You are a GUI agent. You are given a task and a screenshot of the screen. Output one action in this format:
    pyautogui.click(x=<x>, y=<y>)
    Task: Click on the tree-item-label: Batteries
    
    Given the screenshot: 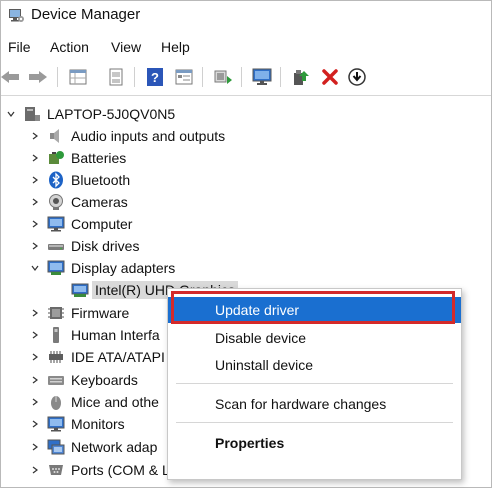 What is the action you would take?
    pyautogui.click(x=99, y=158)
    